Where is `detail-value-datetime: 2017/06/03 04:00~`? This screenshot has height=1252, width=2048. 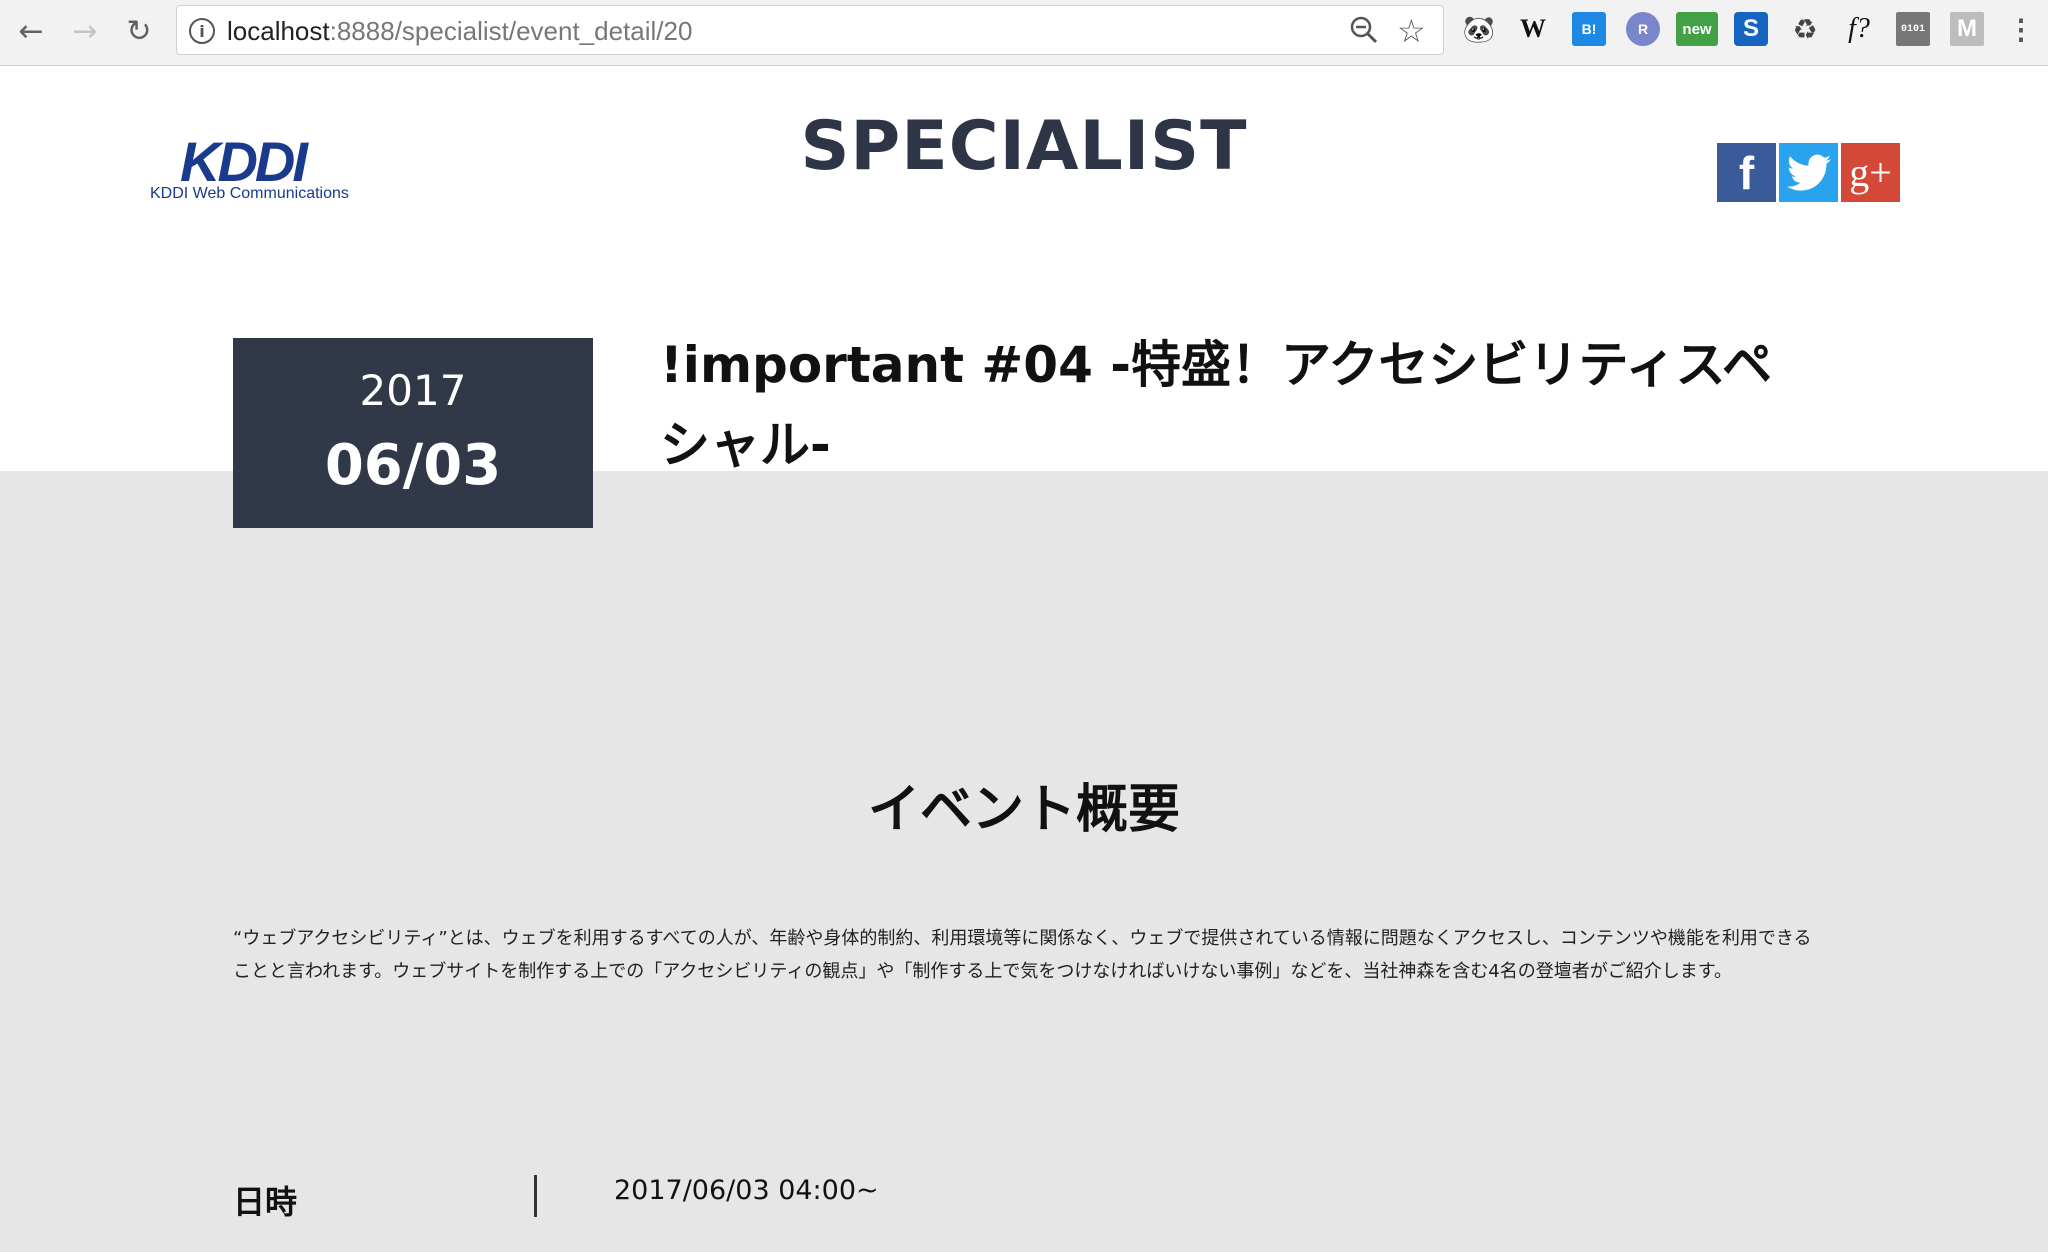 detail-value-datetime: 2017/06/03 04:00~ is located at coordinates (746, 1190).